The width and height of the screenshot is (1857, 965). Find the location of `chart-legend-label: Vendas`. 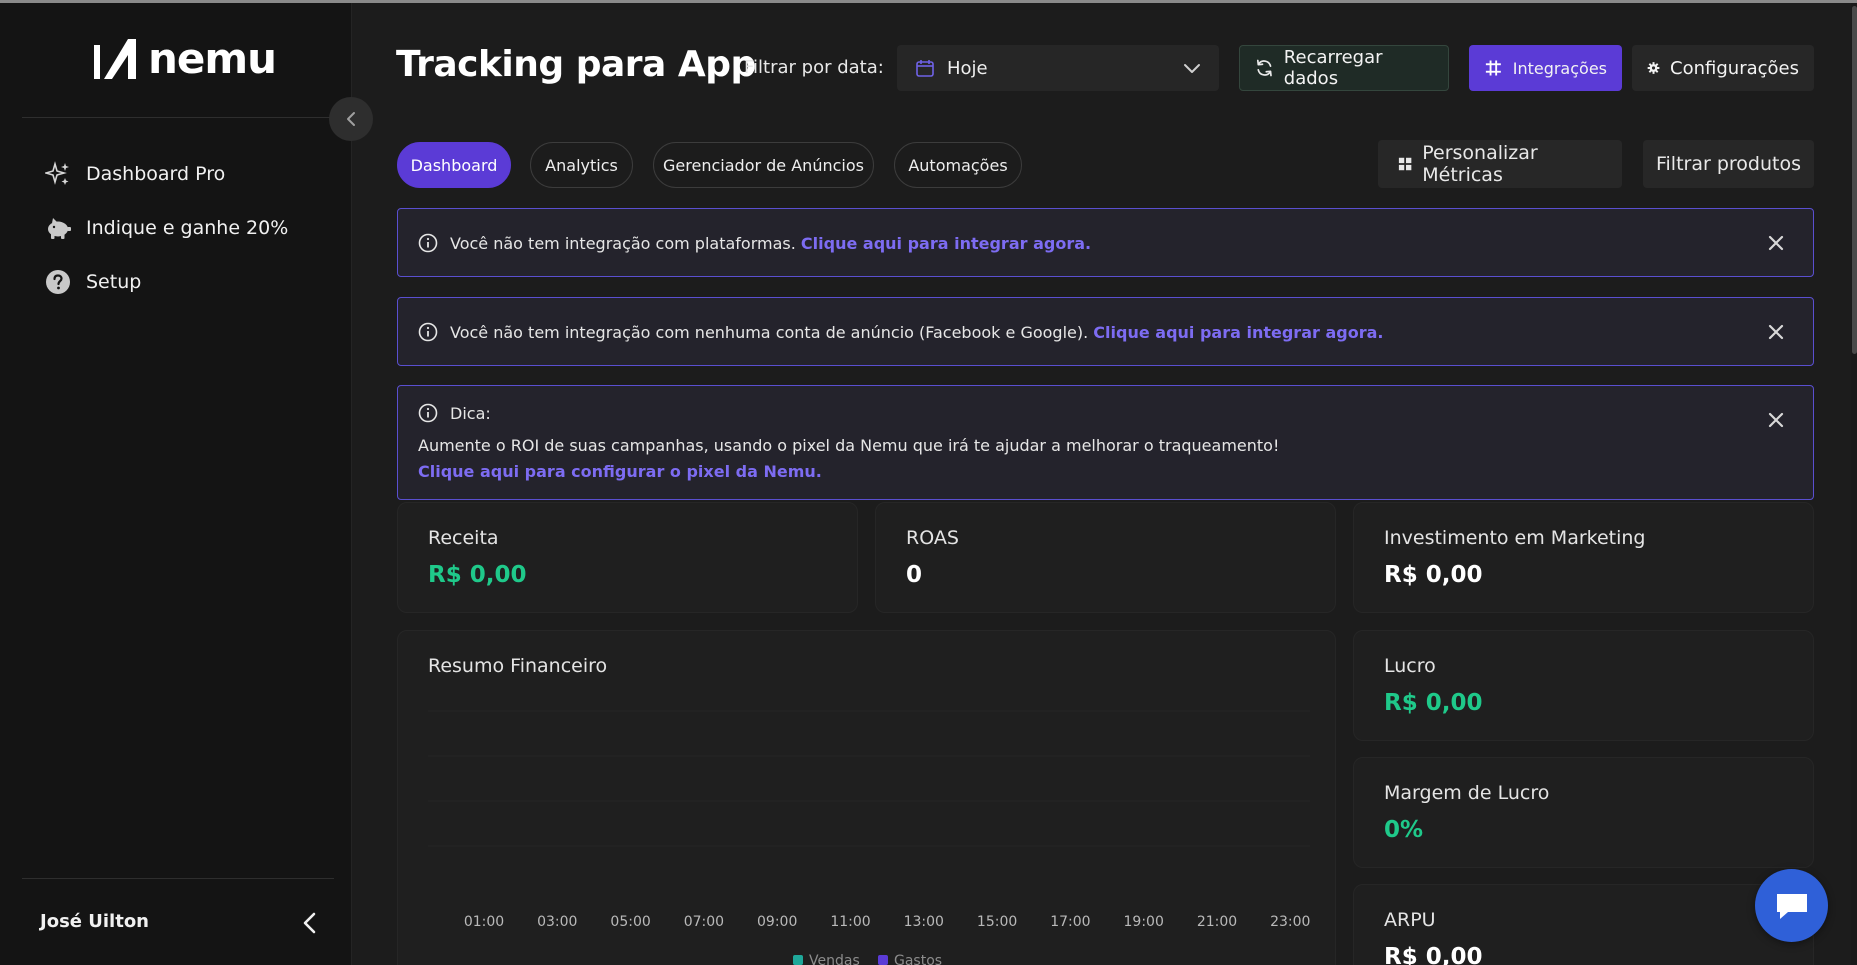

chart-legend-label: Vendas is located at coordinates (834, 959).